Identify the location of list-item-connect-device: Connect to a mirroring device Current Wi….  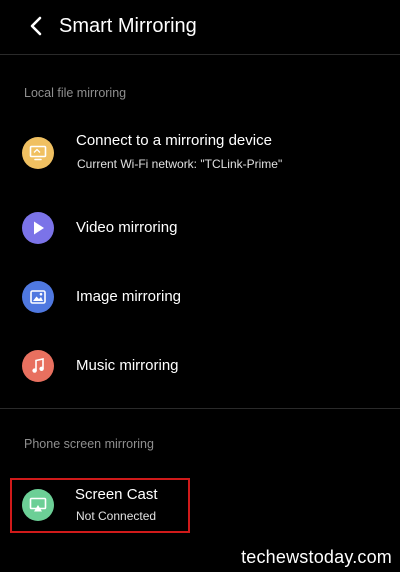
(200, 153).